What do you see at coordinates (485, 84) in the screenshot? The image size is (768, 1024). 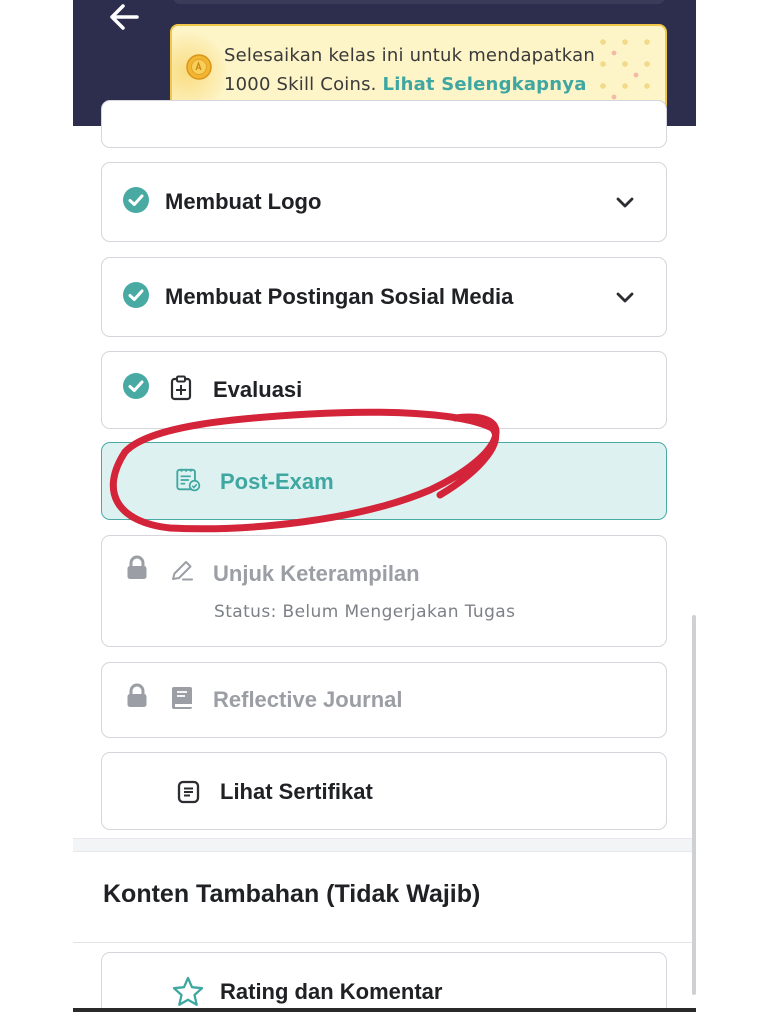 I see `see-more-link: Lihat Selengkapnya` at bounding box center [485, 84].